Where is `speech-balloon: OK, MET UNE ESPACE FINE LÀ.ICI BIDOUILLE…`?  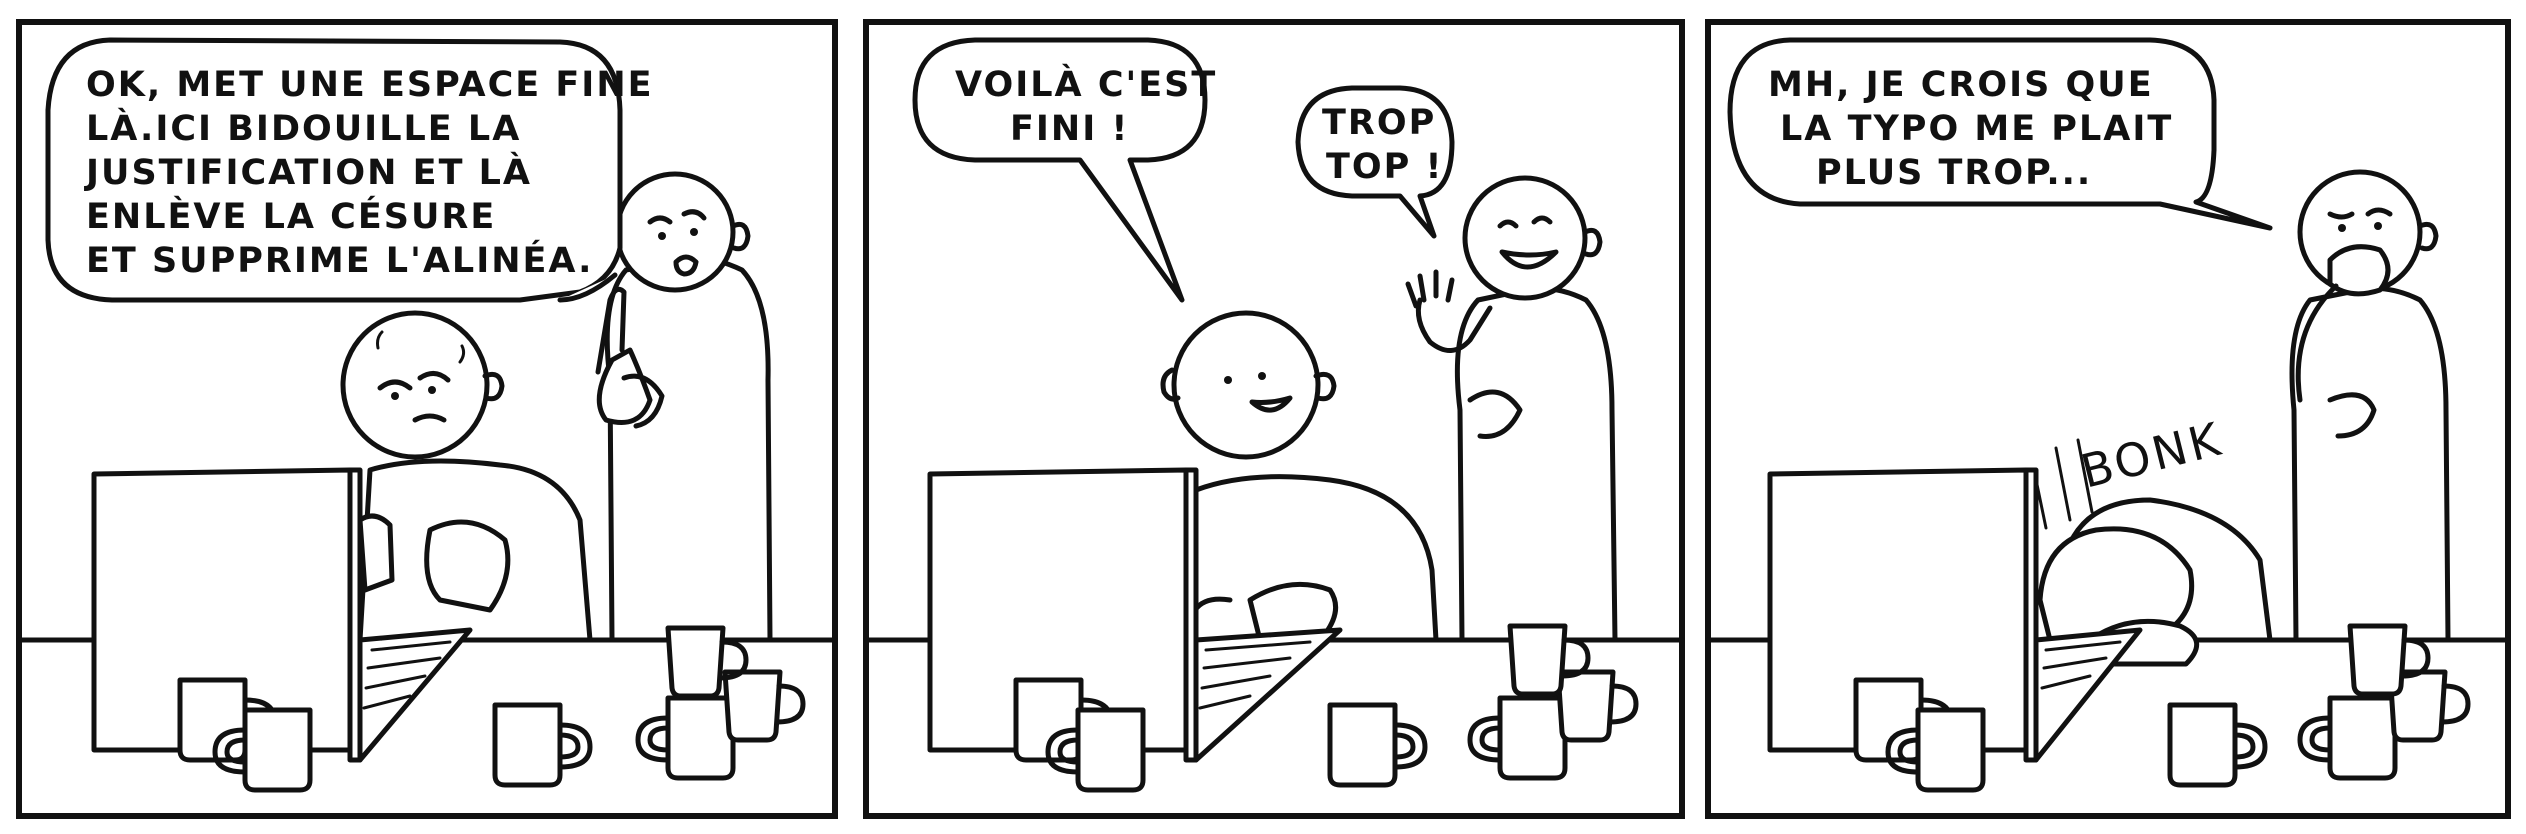 speech-balloon: OK, MET UNE ESPACE FINE LÀ.ICI BIDOUILLE… is located at coordinates (348, 170).